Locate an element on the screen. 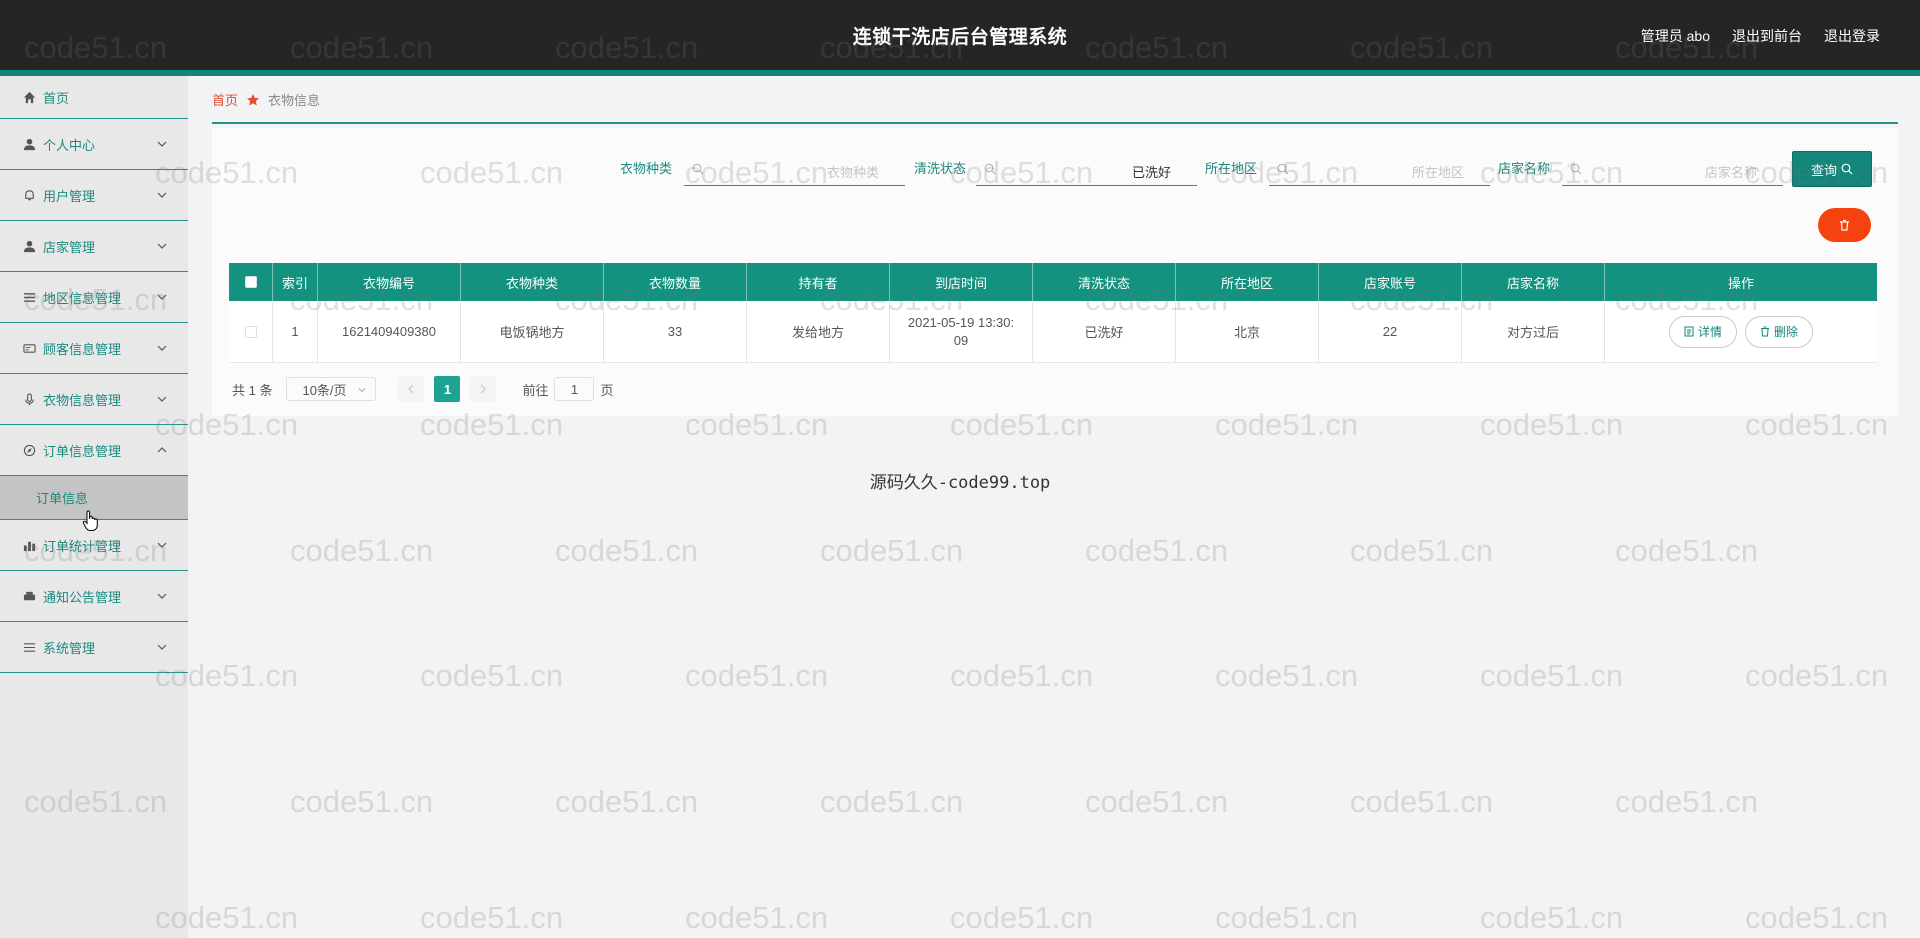 The height and width of the screenshot is (938, 1920). goto-page-input: 1 is located at coordinates (574, 389).